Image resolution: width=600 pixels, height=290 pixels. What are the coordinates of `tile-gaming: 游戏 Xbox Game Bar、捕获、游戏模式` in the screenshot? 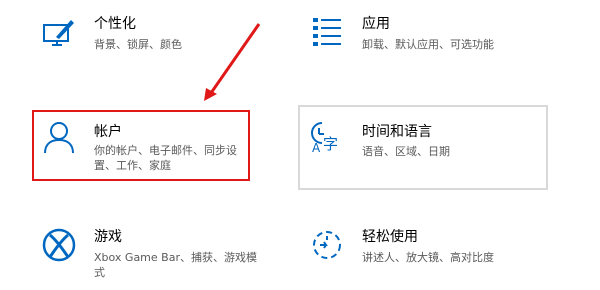 It's located at (147, 258).